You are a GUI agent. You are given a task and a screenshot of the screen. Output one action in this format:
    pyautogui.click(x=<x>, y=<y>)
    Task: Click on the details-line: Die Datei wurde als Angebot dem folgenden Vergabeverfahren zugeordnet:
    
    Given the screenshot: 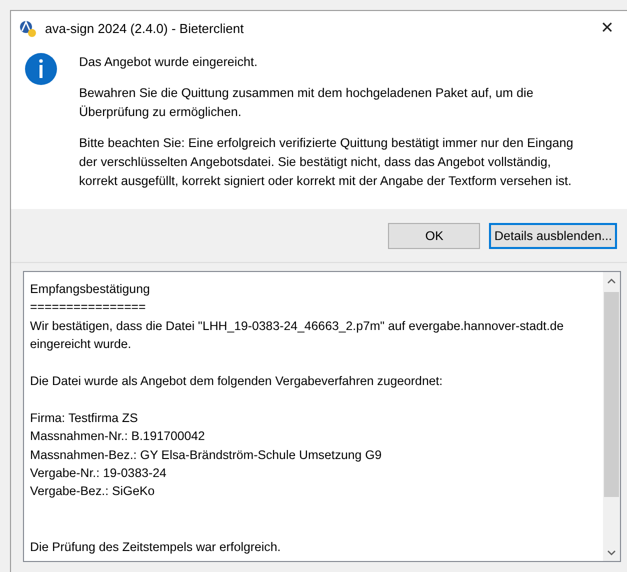 What is the action you would take?
    pyautogui.click(x=237, y=381)
    